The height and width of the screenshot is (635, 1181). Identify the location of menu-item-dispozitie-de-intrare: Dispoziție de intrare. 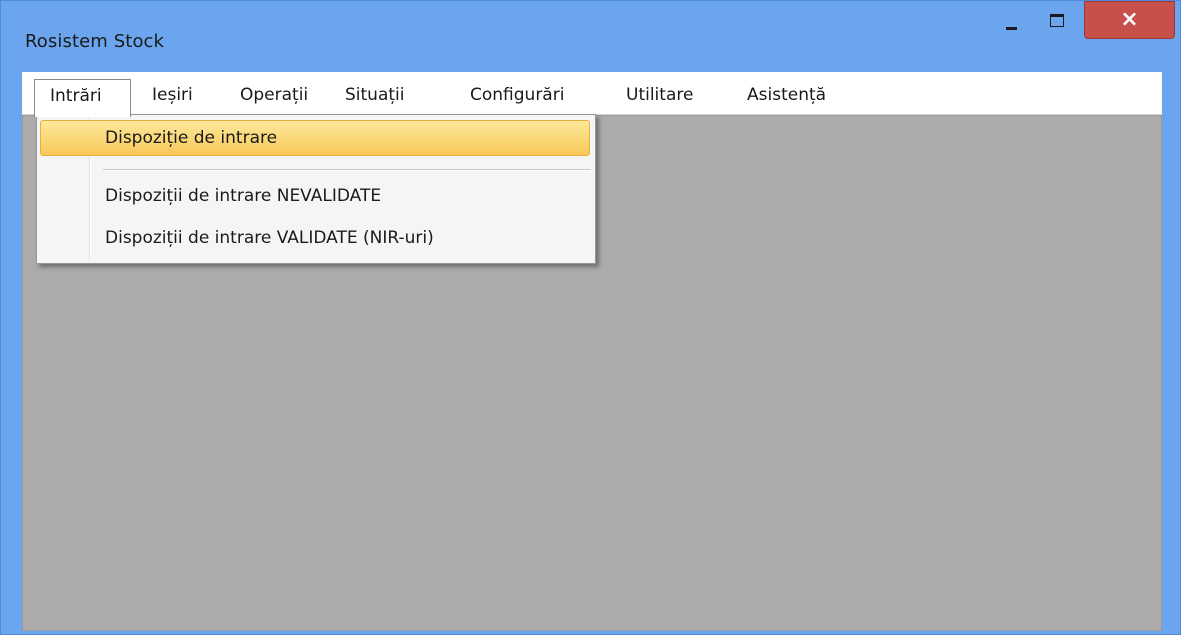
(315, 138).